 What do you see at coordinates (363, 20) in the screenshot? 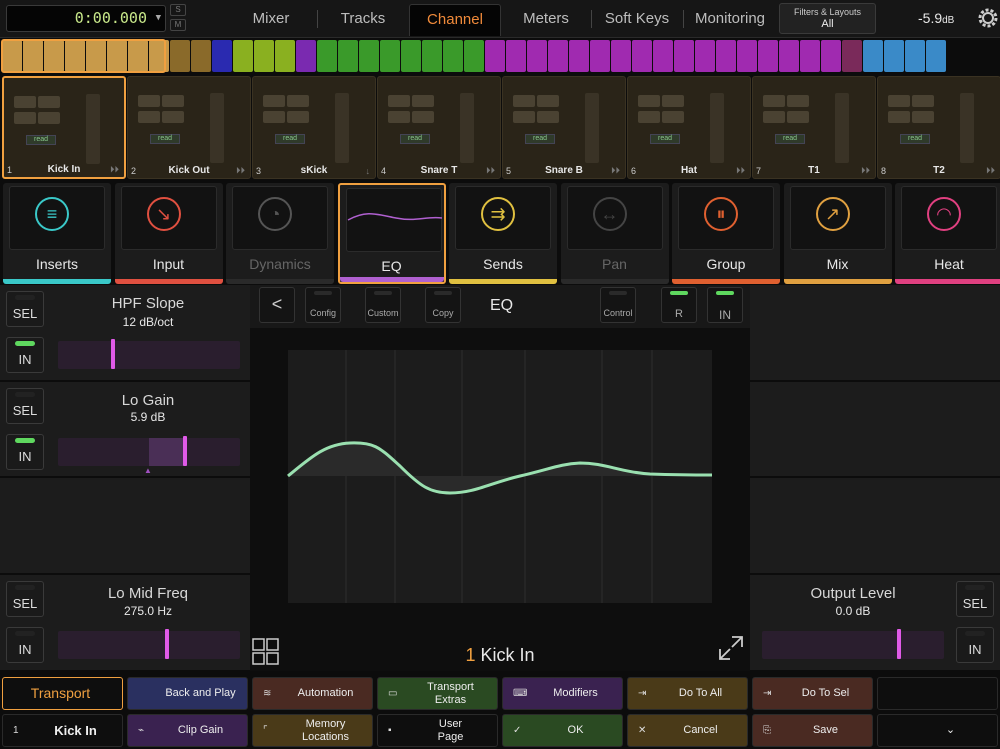
I see `tab-tracks: Tracks` at bounding box center [363, 20].